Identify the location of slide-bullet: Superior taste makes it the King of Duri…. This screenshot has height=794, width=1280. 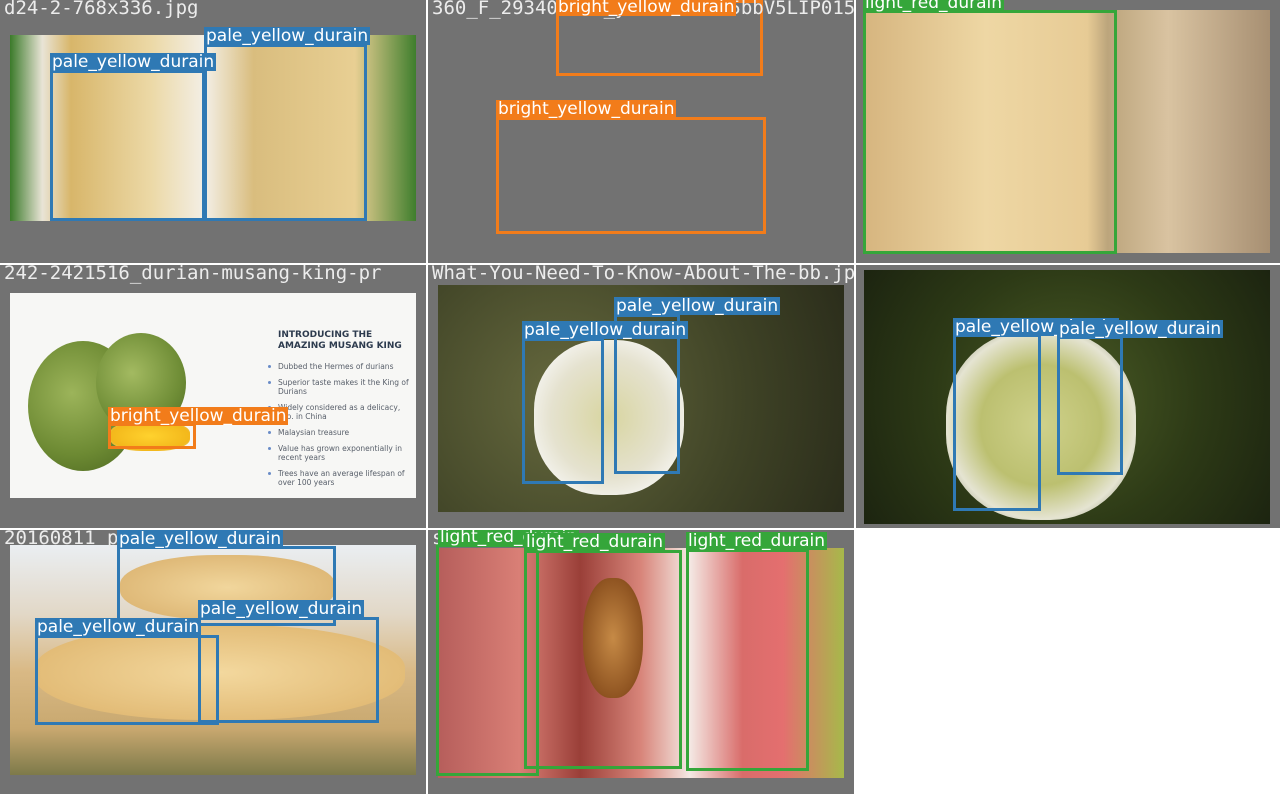
(342, 387).